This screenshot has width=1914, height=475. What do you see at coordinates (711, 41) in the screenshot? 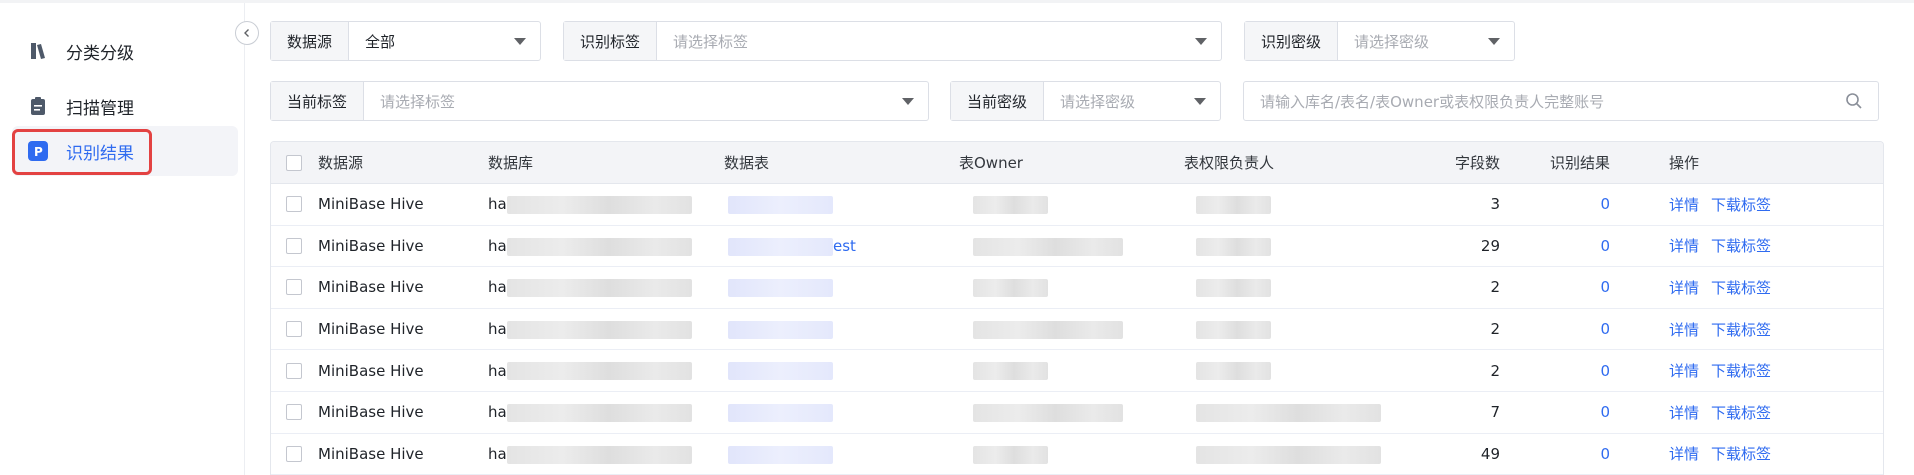
I see `recog-tag-placeholder: 请选择标签` at bounding box center [711, 41].